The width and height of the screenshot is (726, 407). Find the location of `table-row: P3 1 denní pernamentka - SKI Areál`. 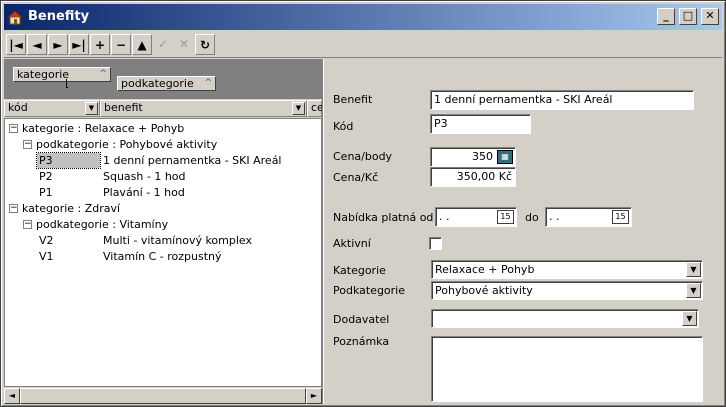

table-row: P3 1 denní pernamentka - SKI Areál is located at coordinates (163, 160).